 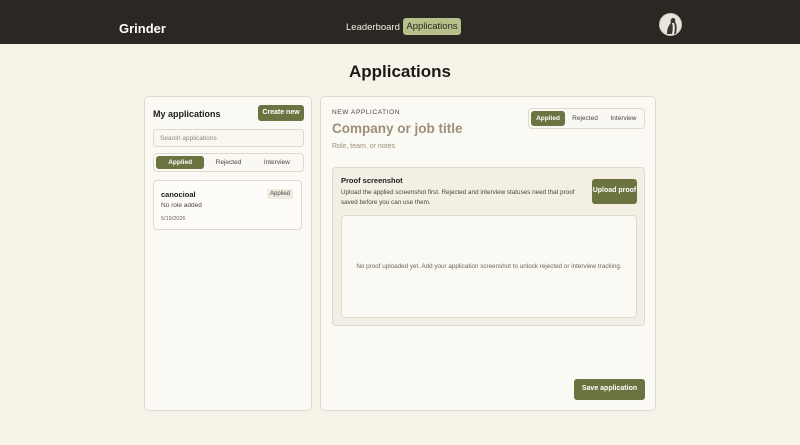 I want to click on filter-applied-tab: Applied, so click(x=180, y=162).